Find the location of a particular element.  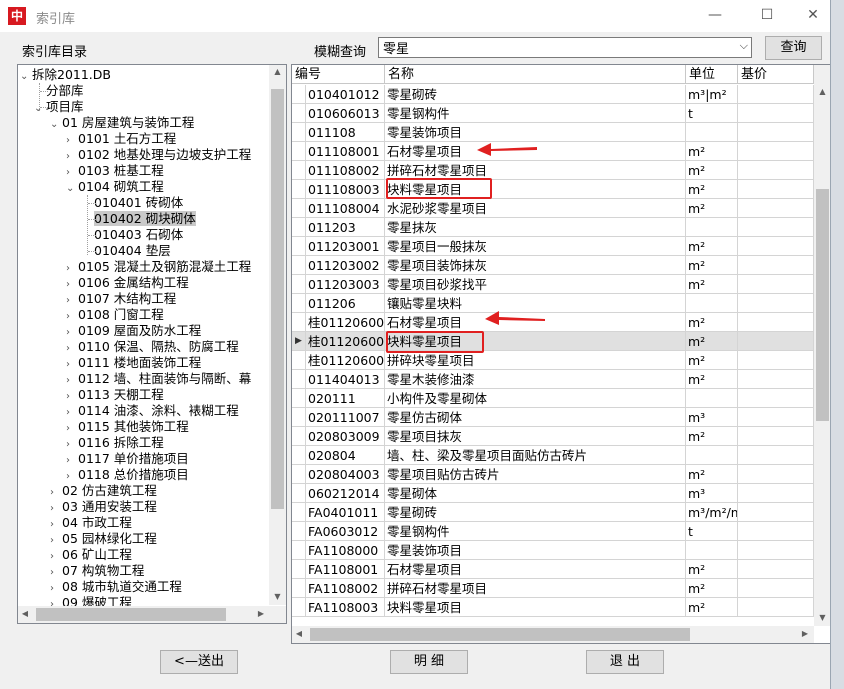

column-header: 单位 is located at coordinates (712, 74).